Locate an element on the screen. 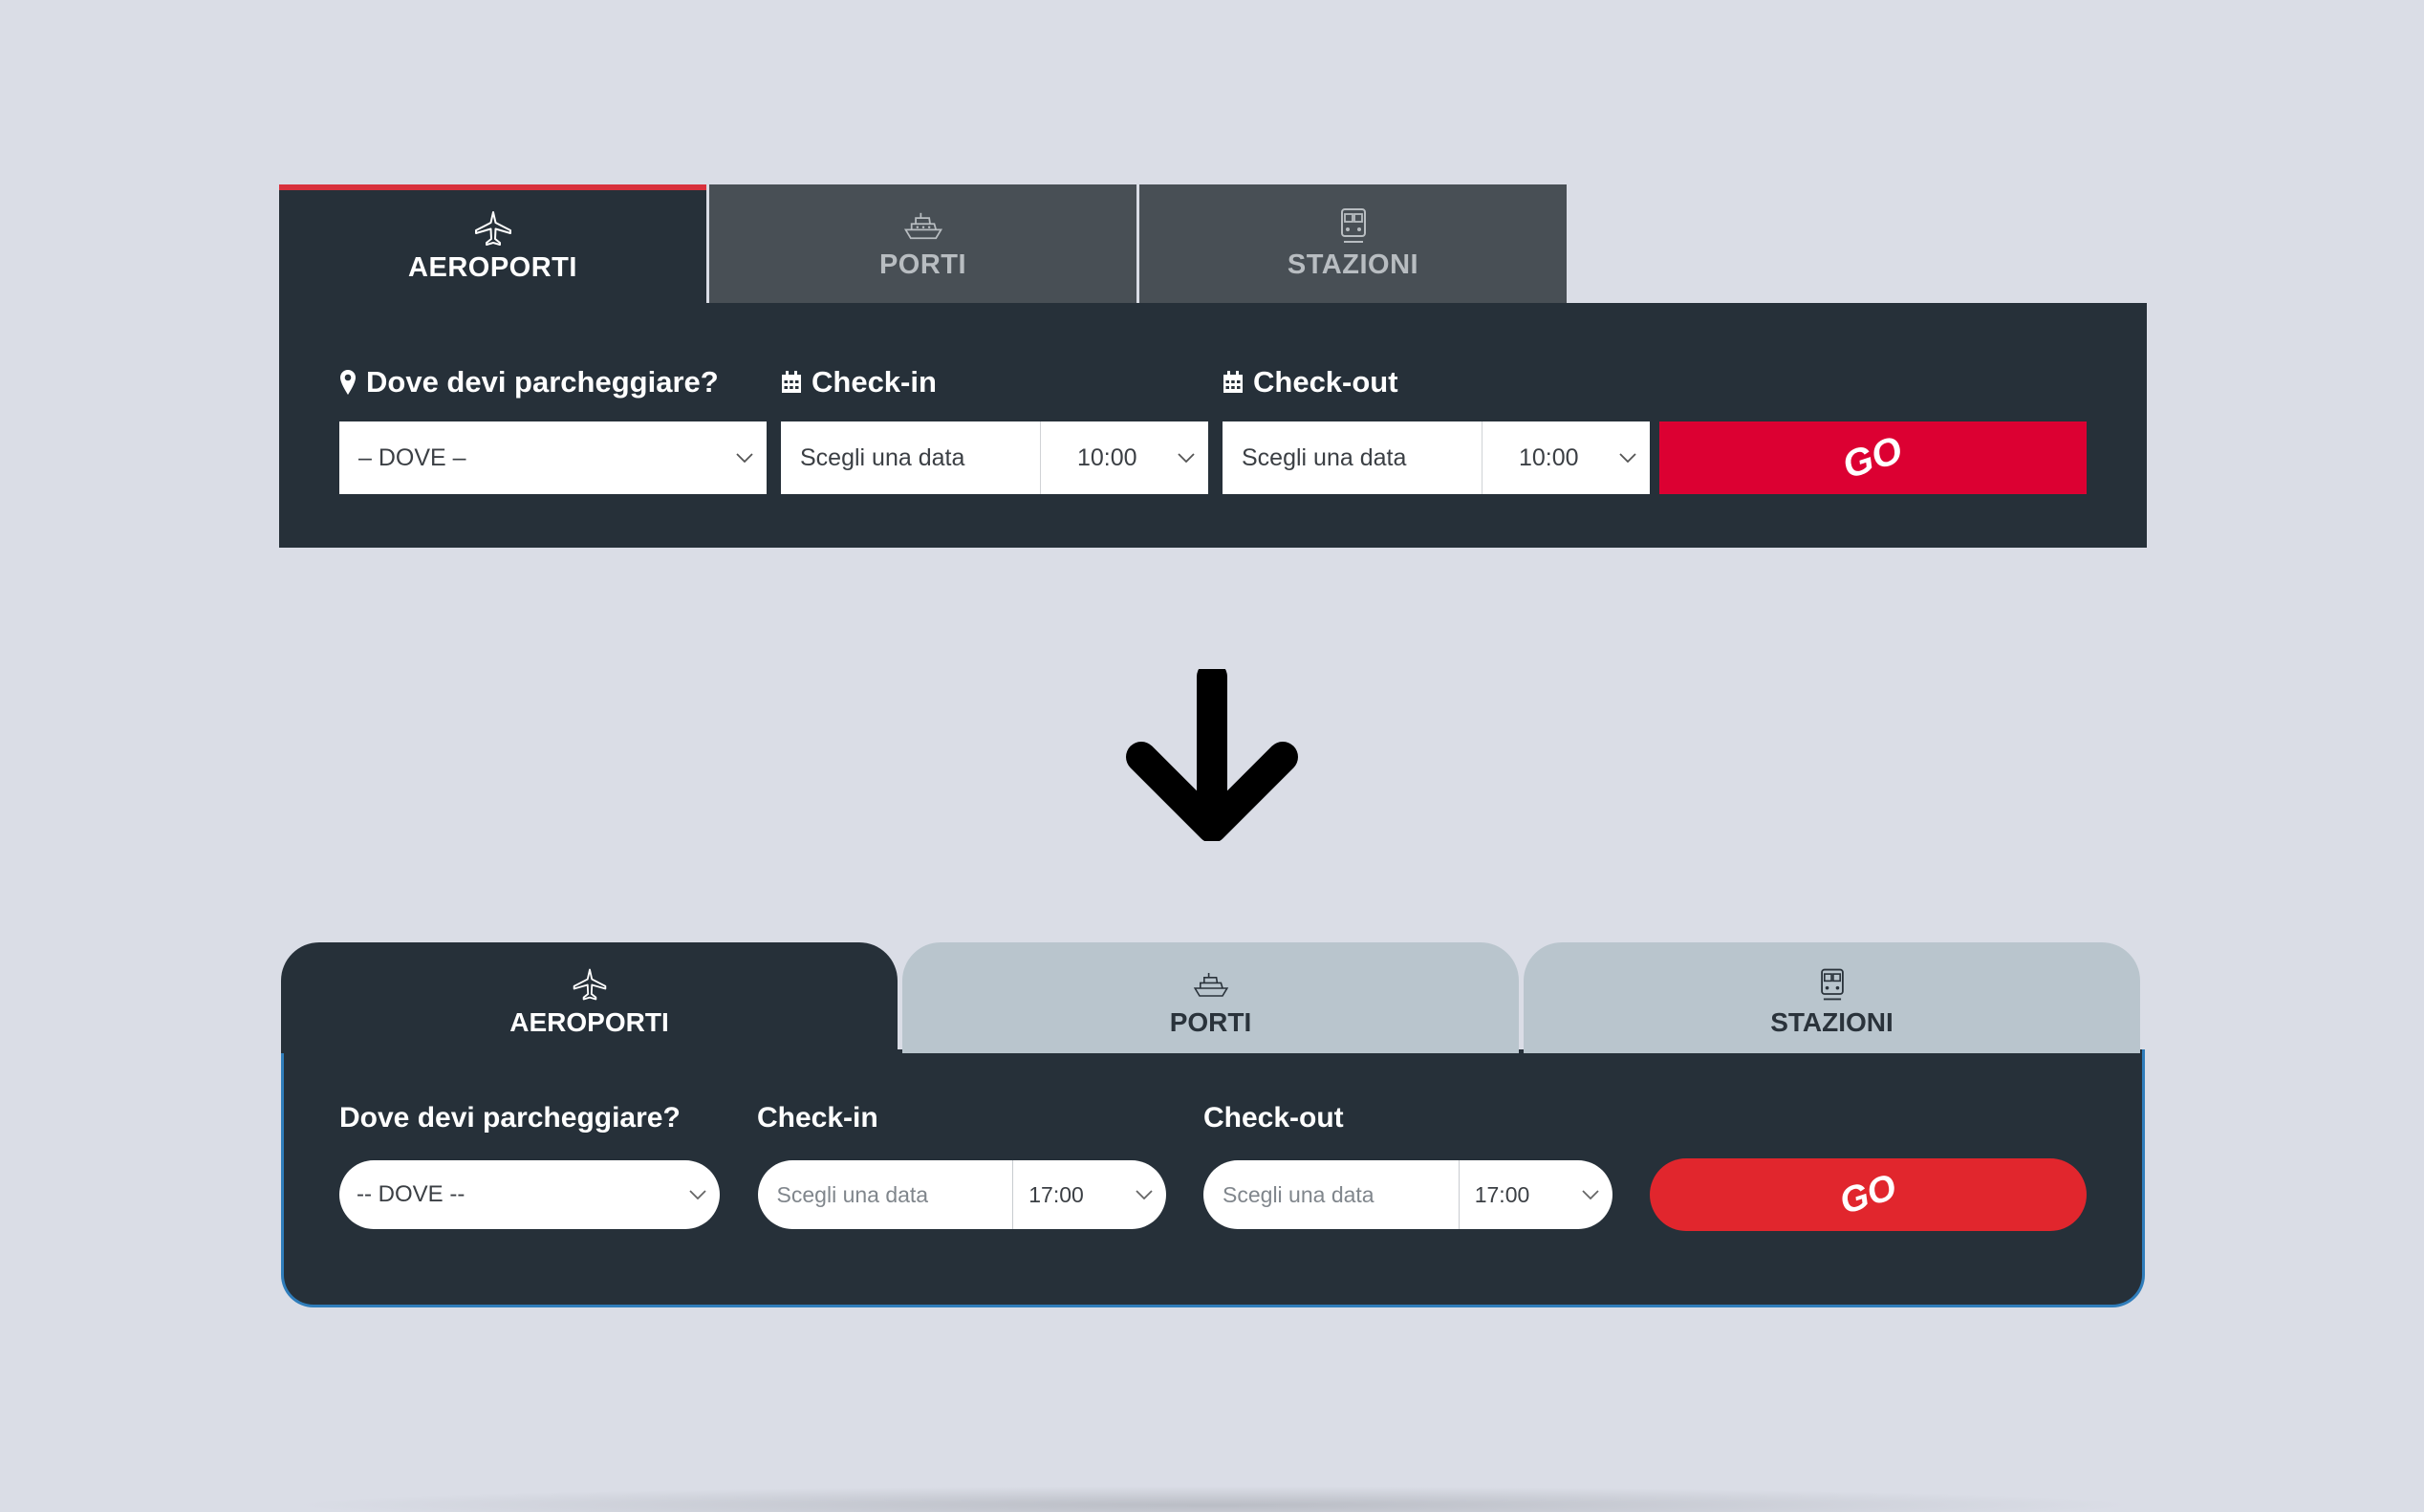 The image size is (2424, 1512). old-tab-label: STAZIONI is located at coordinates (1353, 264).